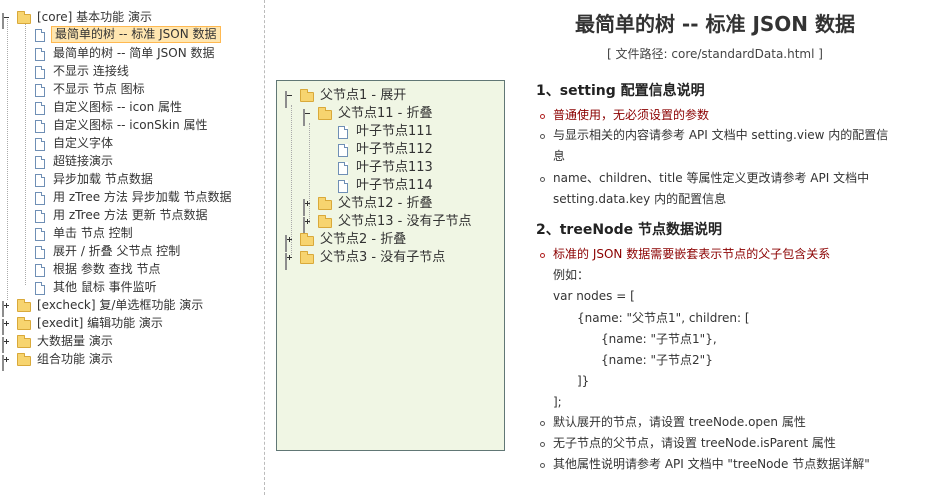 The height and width of the screenshot is (495, 935). What do you see at coordinates (89, 89) in the screenshot?
I see `nav-item-no-icon: 不显示 节点 图标` at bounding box center [89, 89].